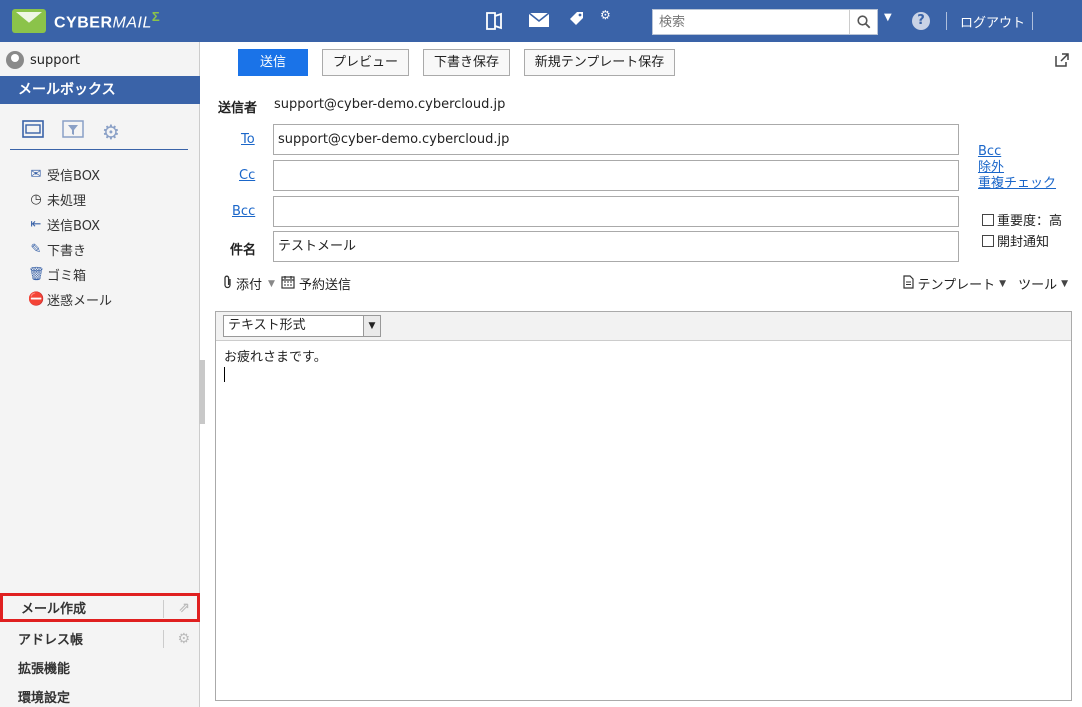 This screenshot has width=1082, height=707. I want to click on tools-caret-icon: ▼, so click(1064, 284).